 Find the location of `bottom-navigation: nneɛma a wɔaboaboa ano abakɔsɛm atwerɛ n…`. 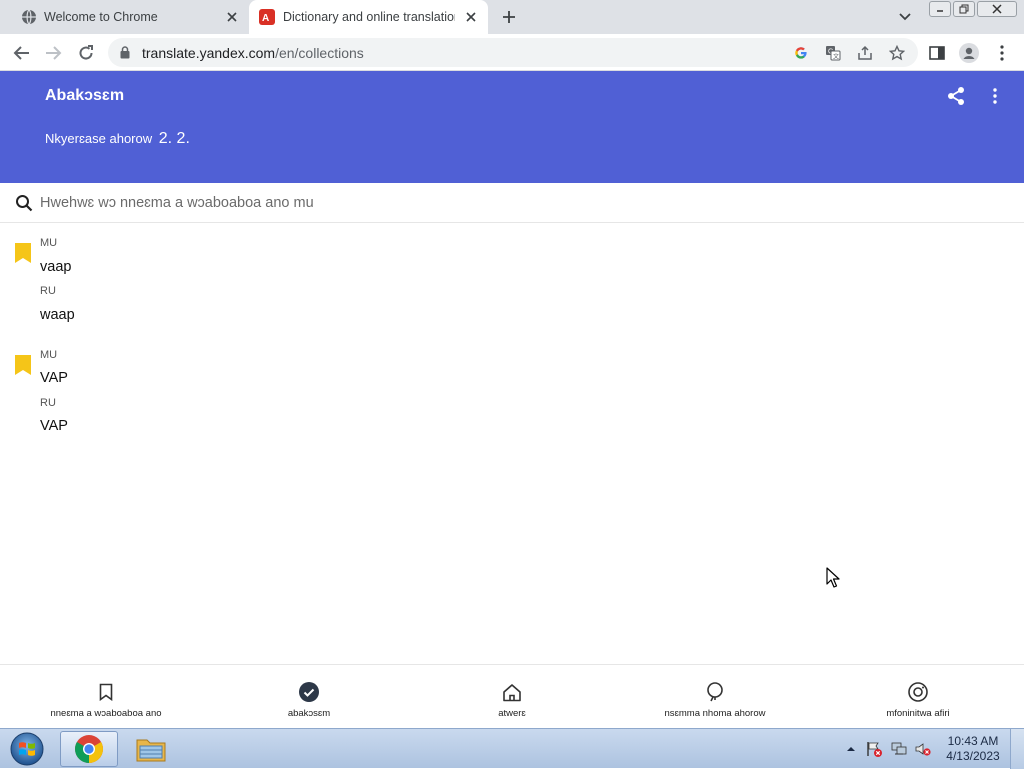

bottom-navigation: nneɛma a wɔaboaboa ano abakɔsɛm atwerɛ n… is located at coordinates (512, 696).